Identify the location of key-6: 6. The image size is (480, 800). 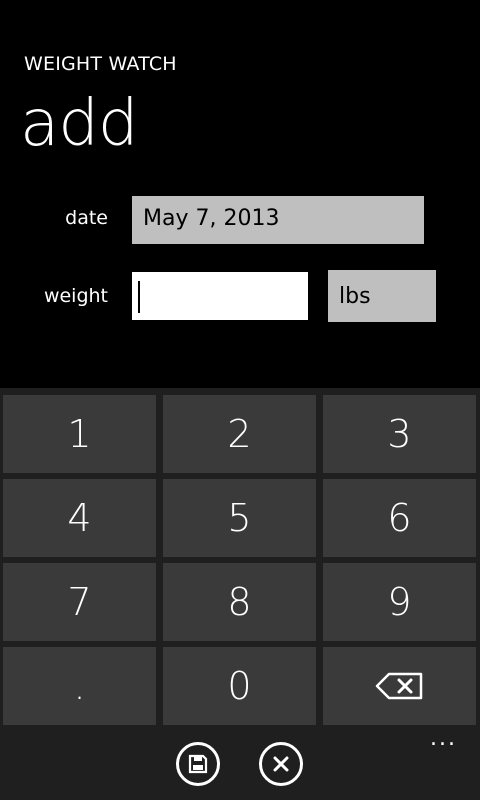
(399, 518).